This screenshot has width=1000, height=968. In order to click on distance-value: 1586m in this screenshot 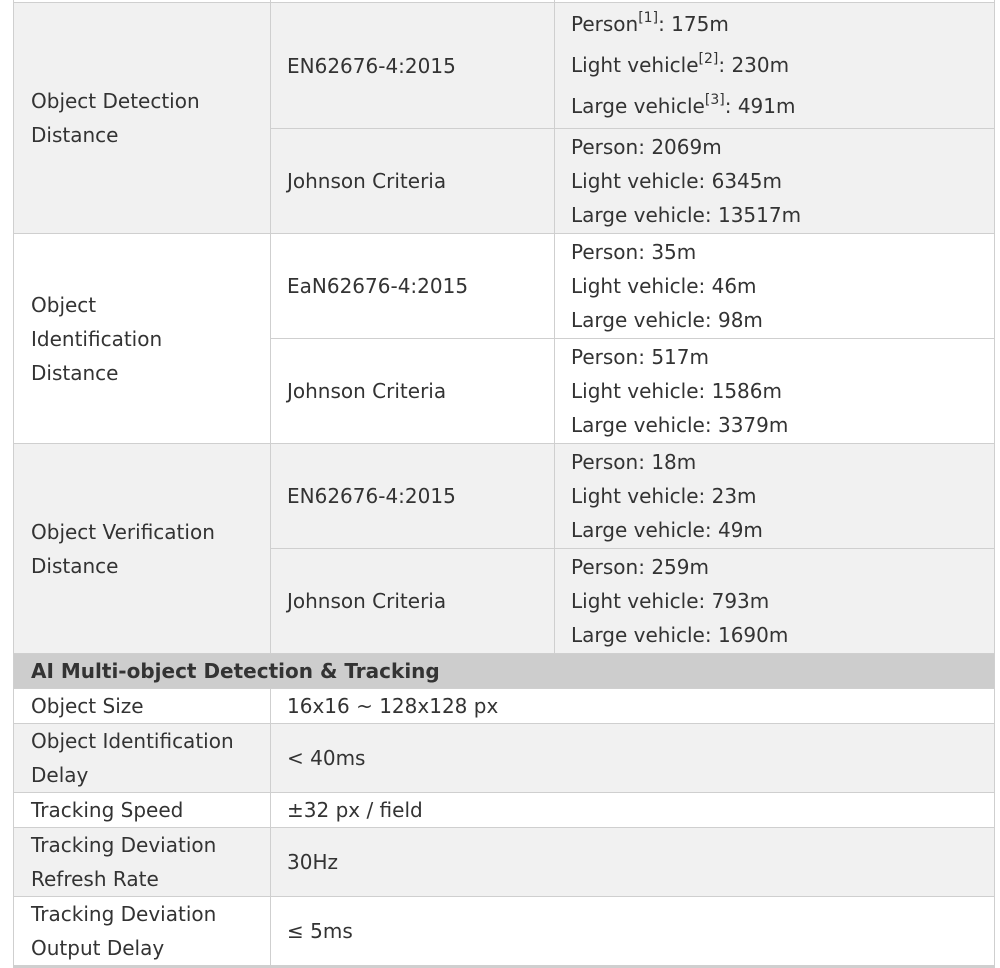, I will do `click(746, 391)`.